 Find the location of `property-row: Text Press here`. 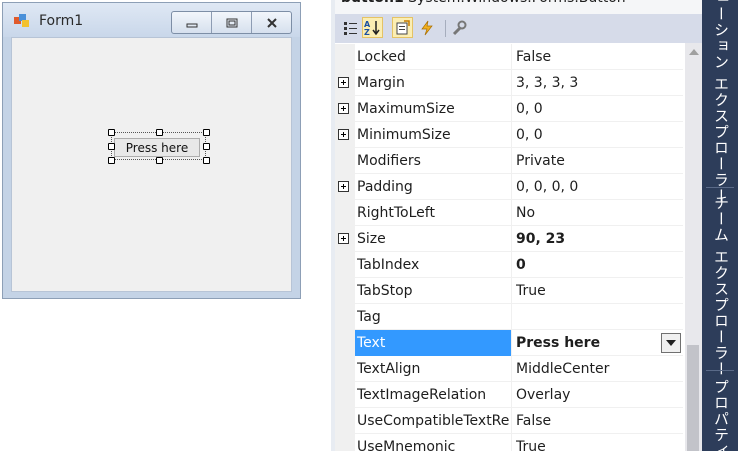

property-row: Text Press here is located at coordinates (509, 343).